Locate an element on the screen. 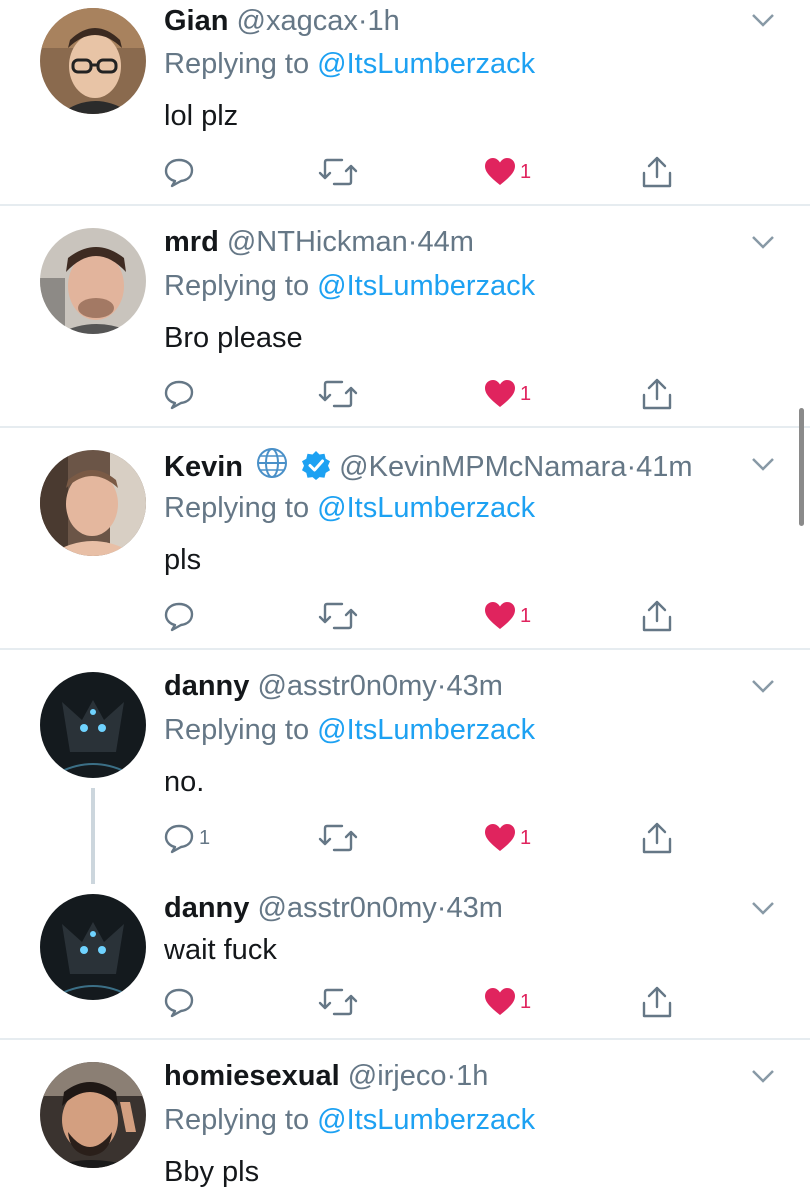 The image size is (810, 1200). tweet-text: Bro please is located at coordinates (233, 338).